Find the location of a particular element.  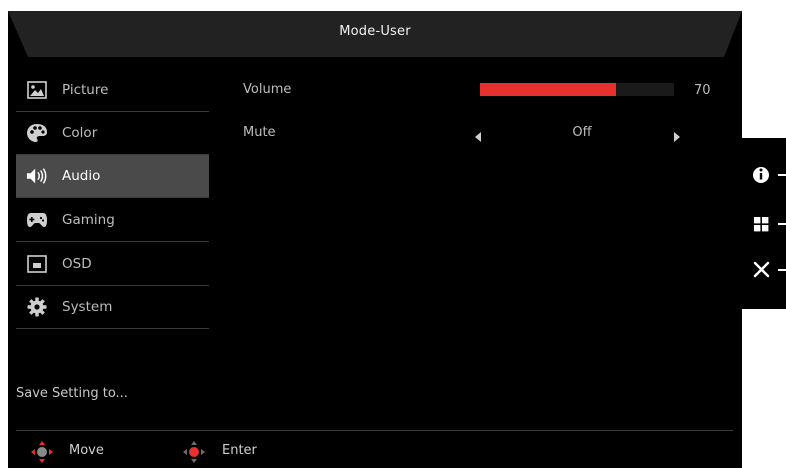

volume-label: Volume is located at coordinates (267, 89).